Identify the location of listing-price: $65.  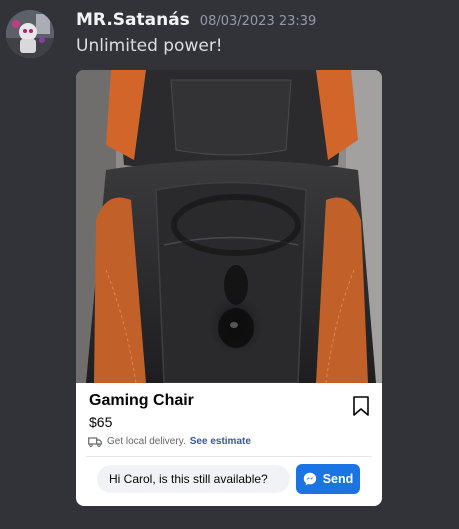
(101, 422).